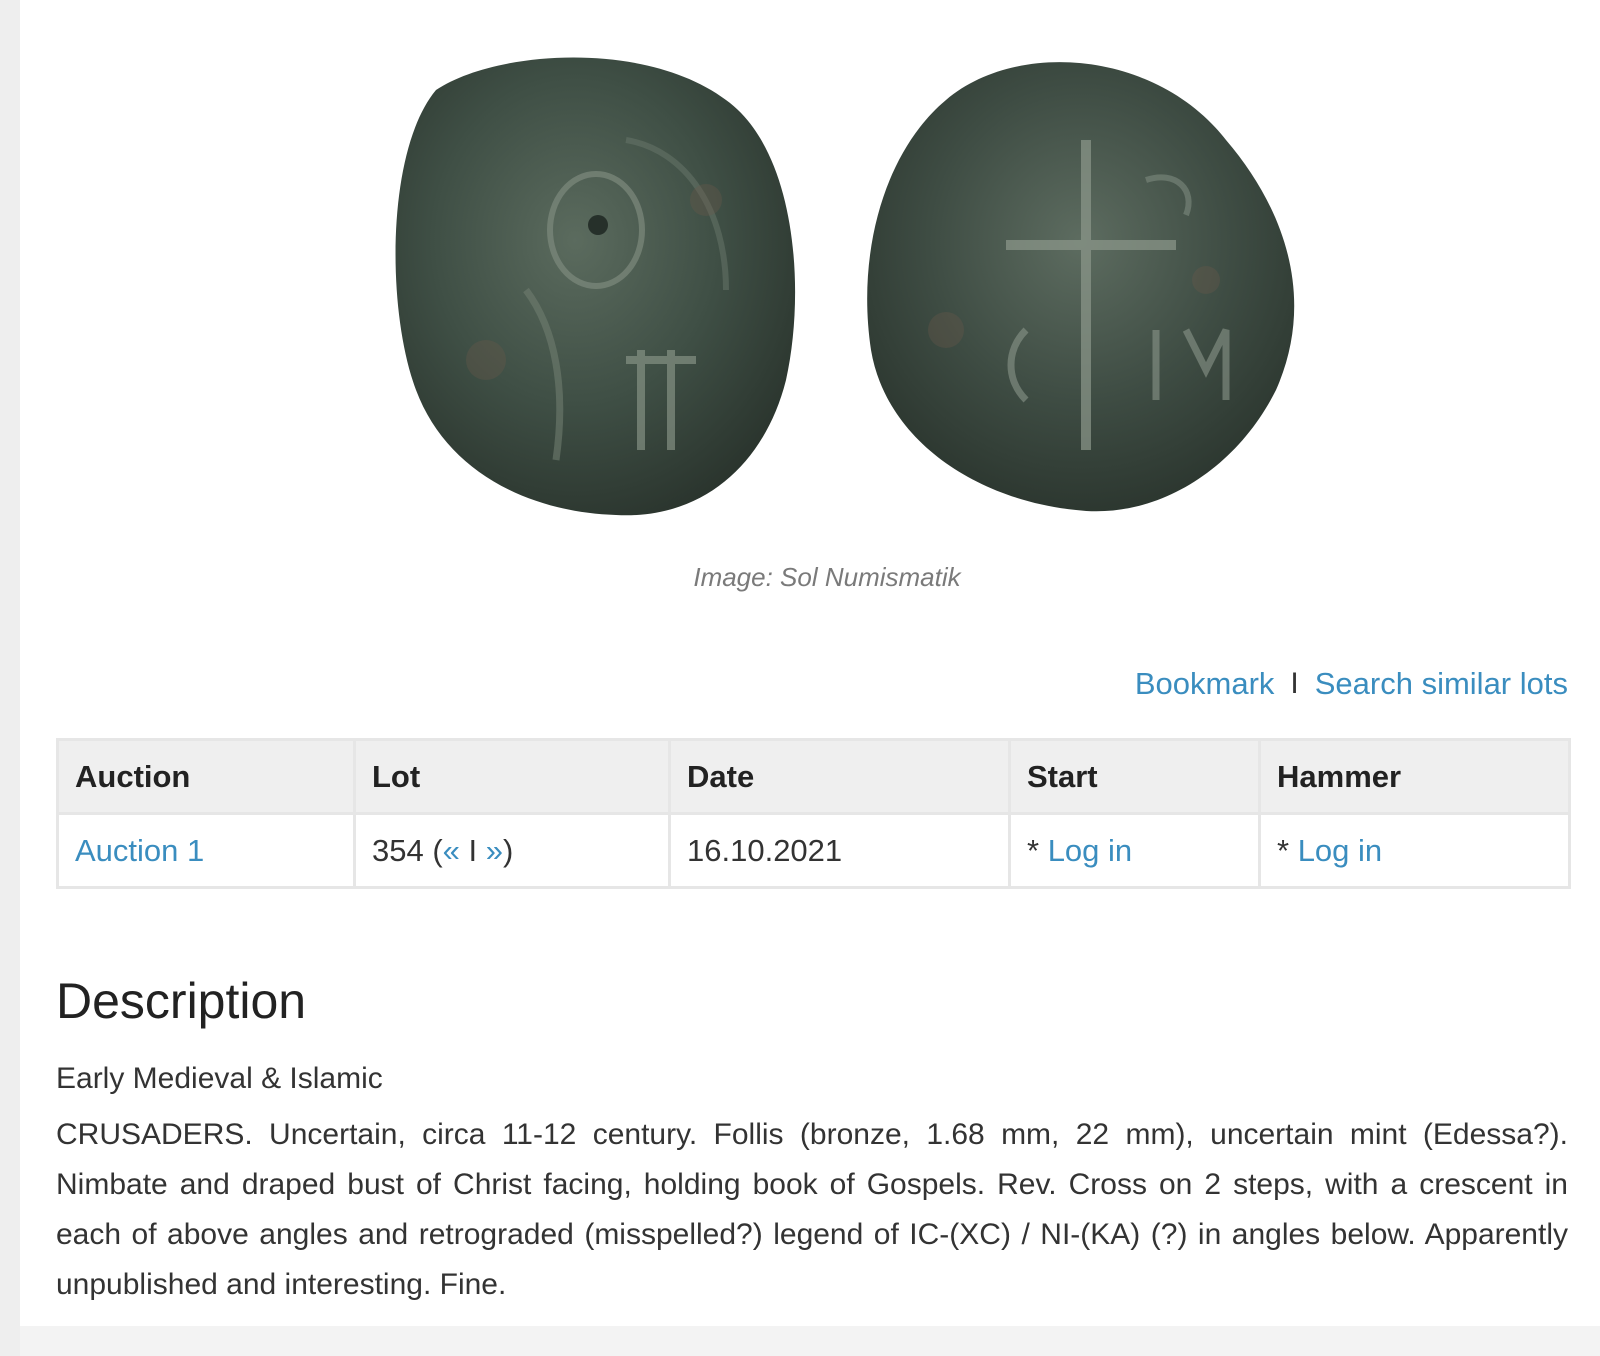 The width and height of the screenshot is (1600, 1356). Describe the element at coordinates (1414, 776) in the screenshot. I see `header-hammer: Hammer` at that location.